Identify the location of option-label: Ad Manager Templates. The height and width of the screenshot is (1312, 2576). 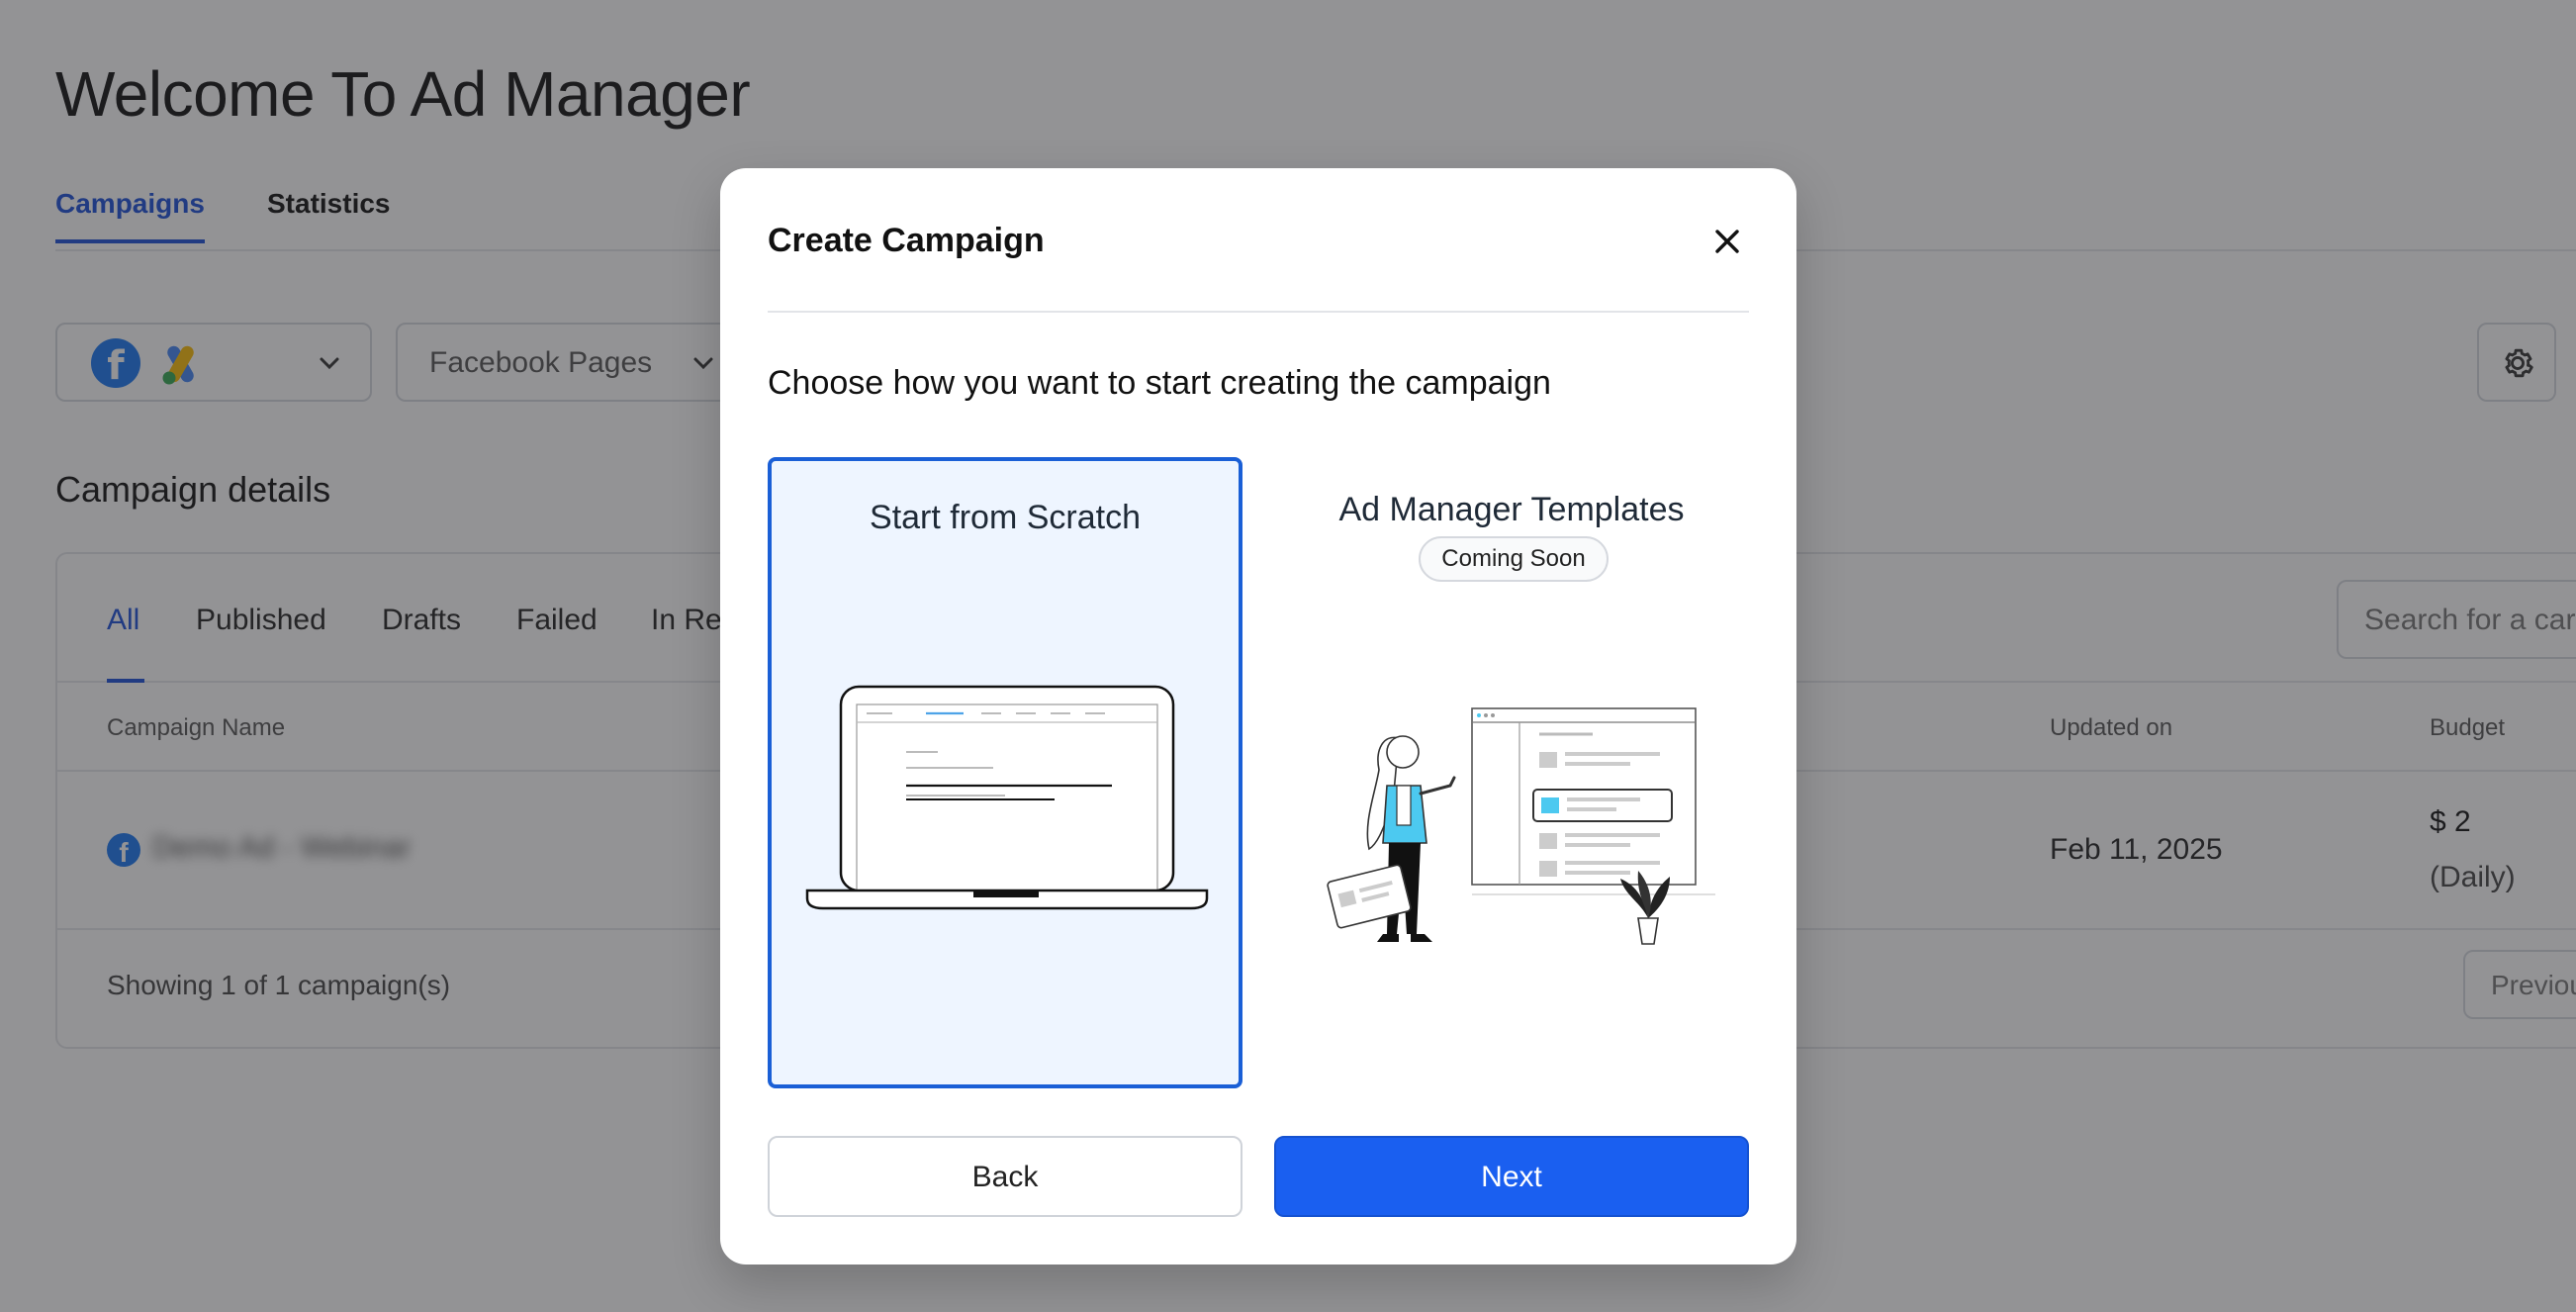
(1511, 510).